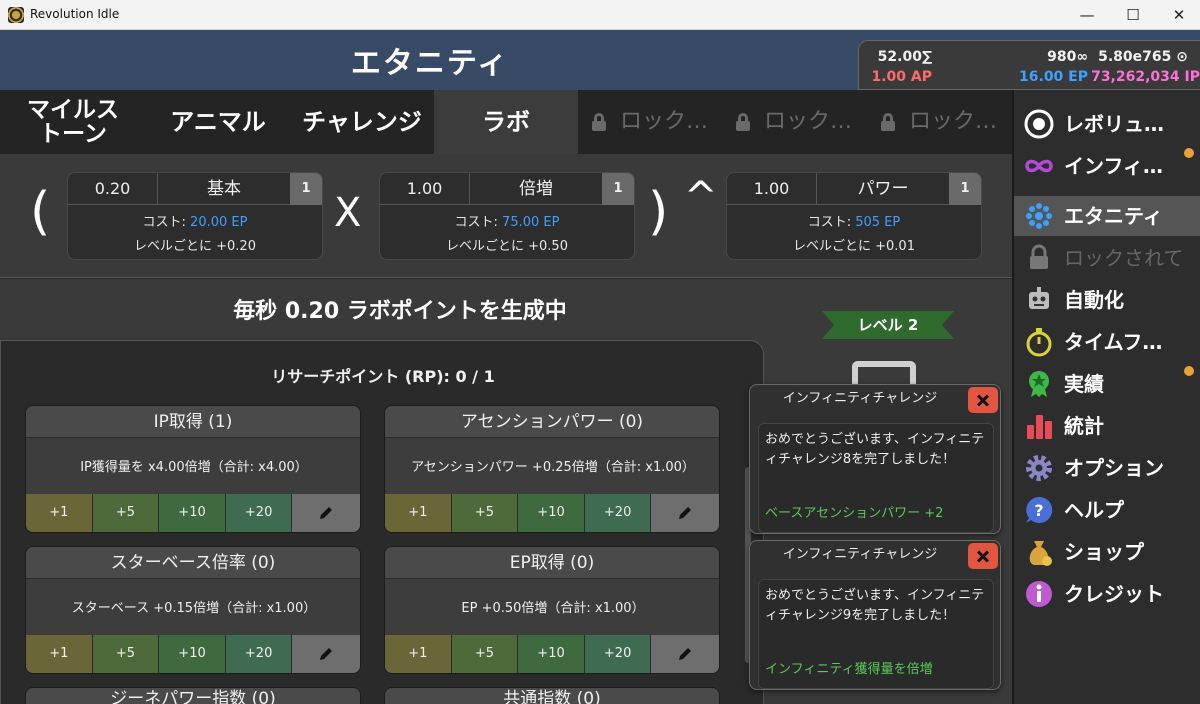 The height and width of the screenshot is (704, 1200). What do you see at coordinates (1094, 300) in the screenshot?
I see `sidebar-label: 自動化` at bounding box center [1094, 300].